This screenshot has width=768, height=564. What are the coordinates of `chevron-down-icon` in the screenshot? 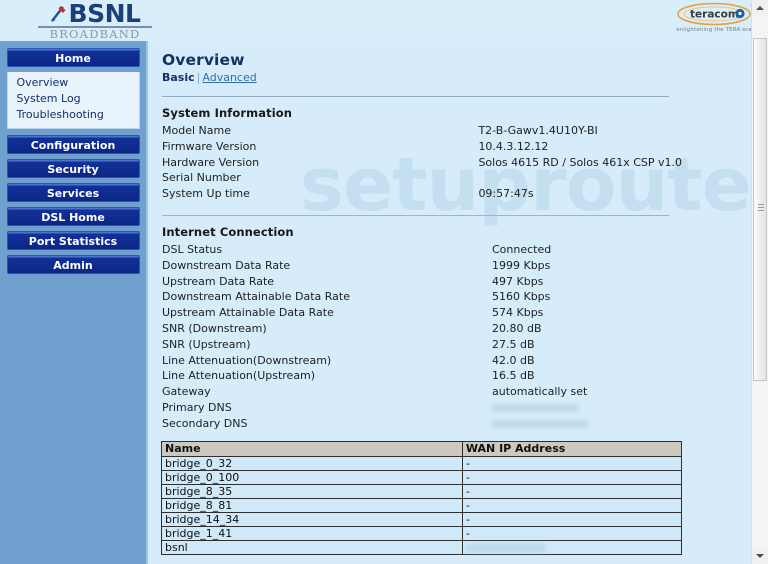 It's located at (760, 556).